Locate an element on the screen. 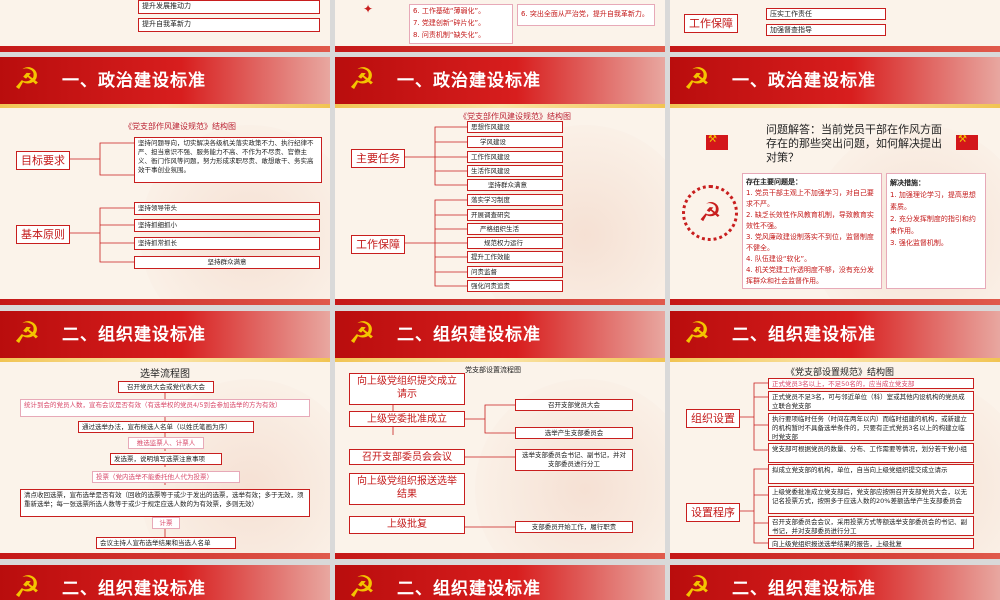 This screenshot has height=600, width=1000. issue-2: 2. 缺乏长效性作风教育机制，导致教育实效性不强。 is located at coordinates (810, 220).